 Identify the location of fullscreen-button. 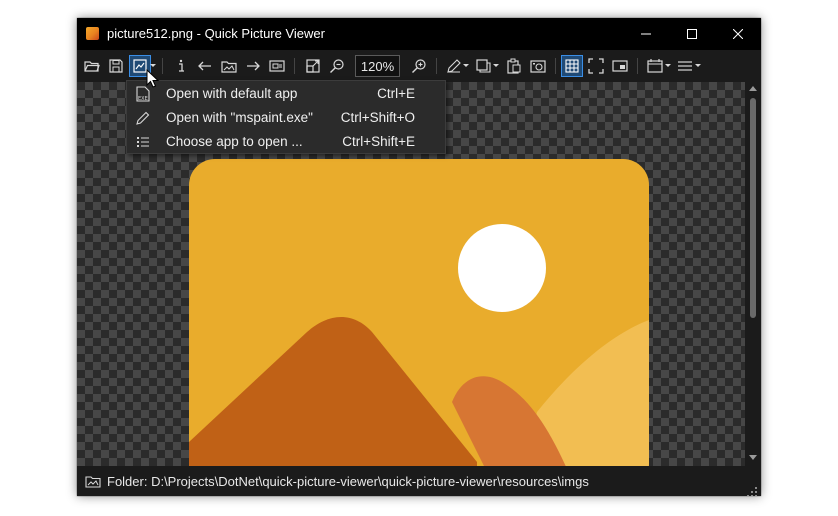
(596, 66).